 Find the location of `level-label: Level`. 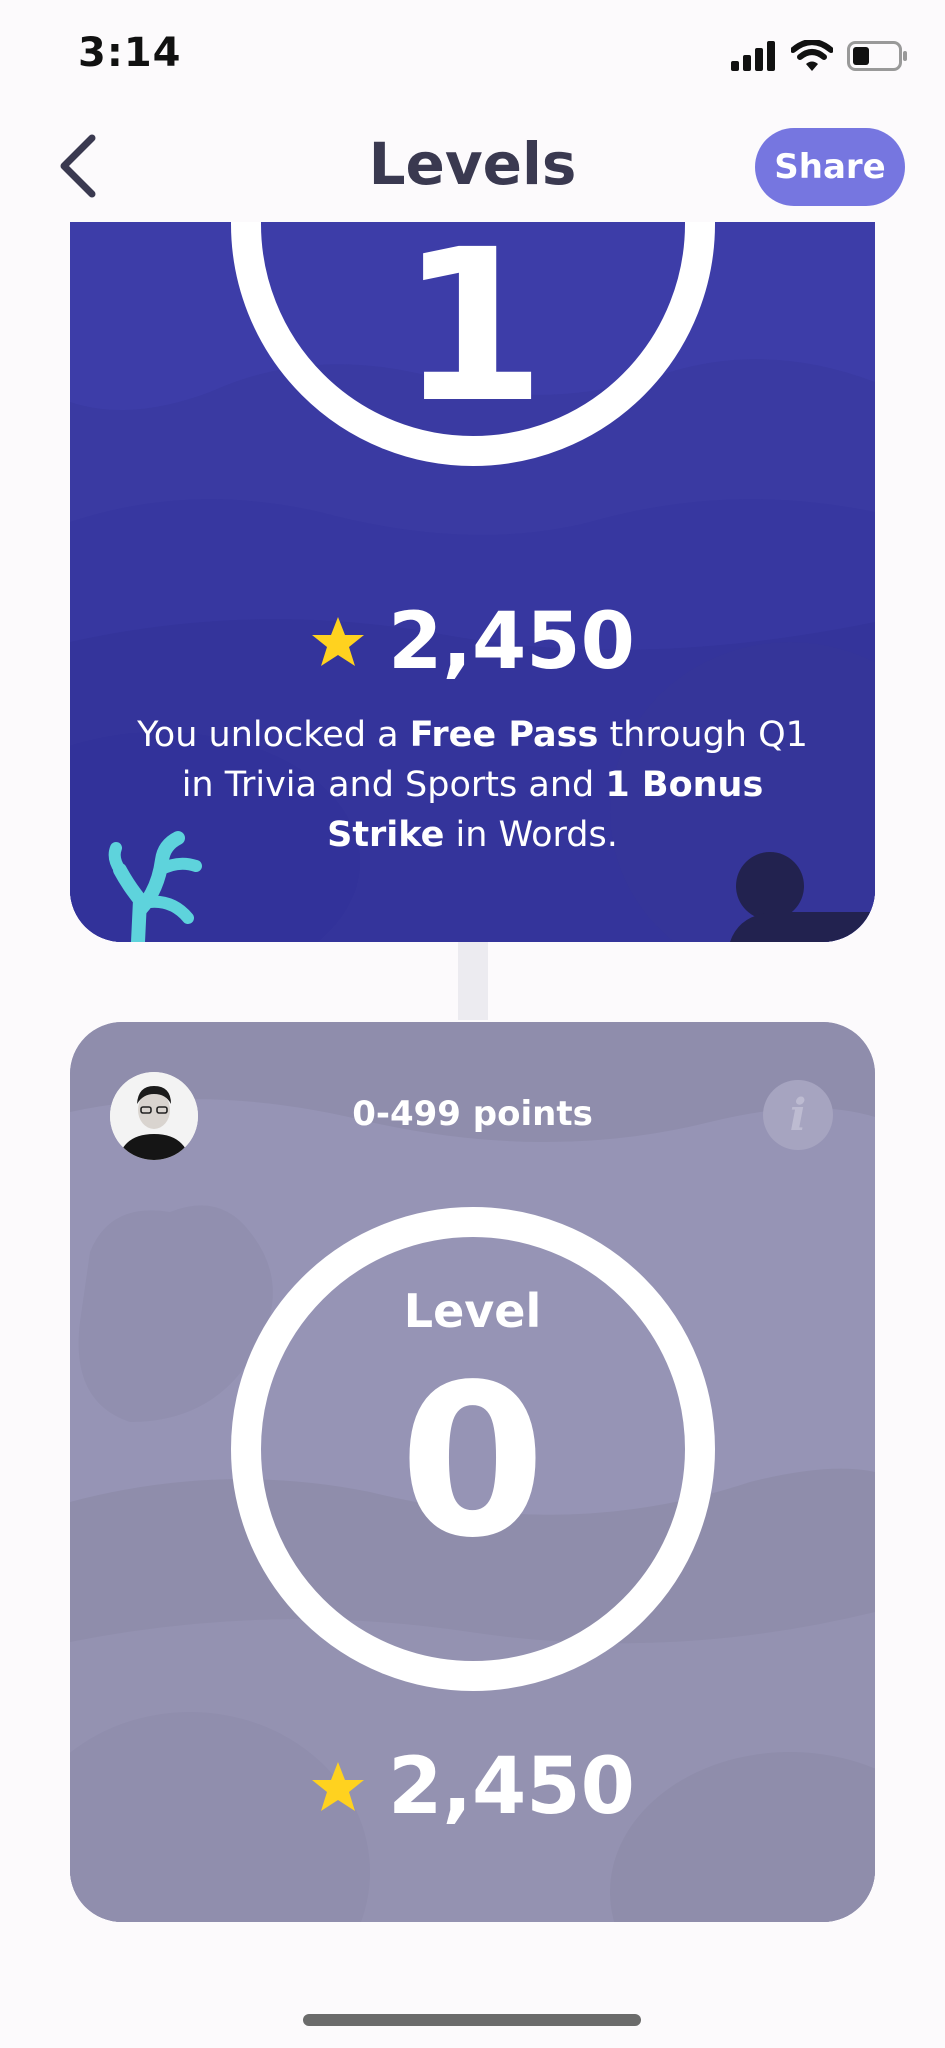

level-label: Level is located at coordinates (472, 1311).